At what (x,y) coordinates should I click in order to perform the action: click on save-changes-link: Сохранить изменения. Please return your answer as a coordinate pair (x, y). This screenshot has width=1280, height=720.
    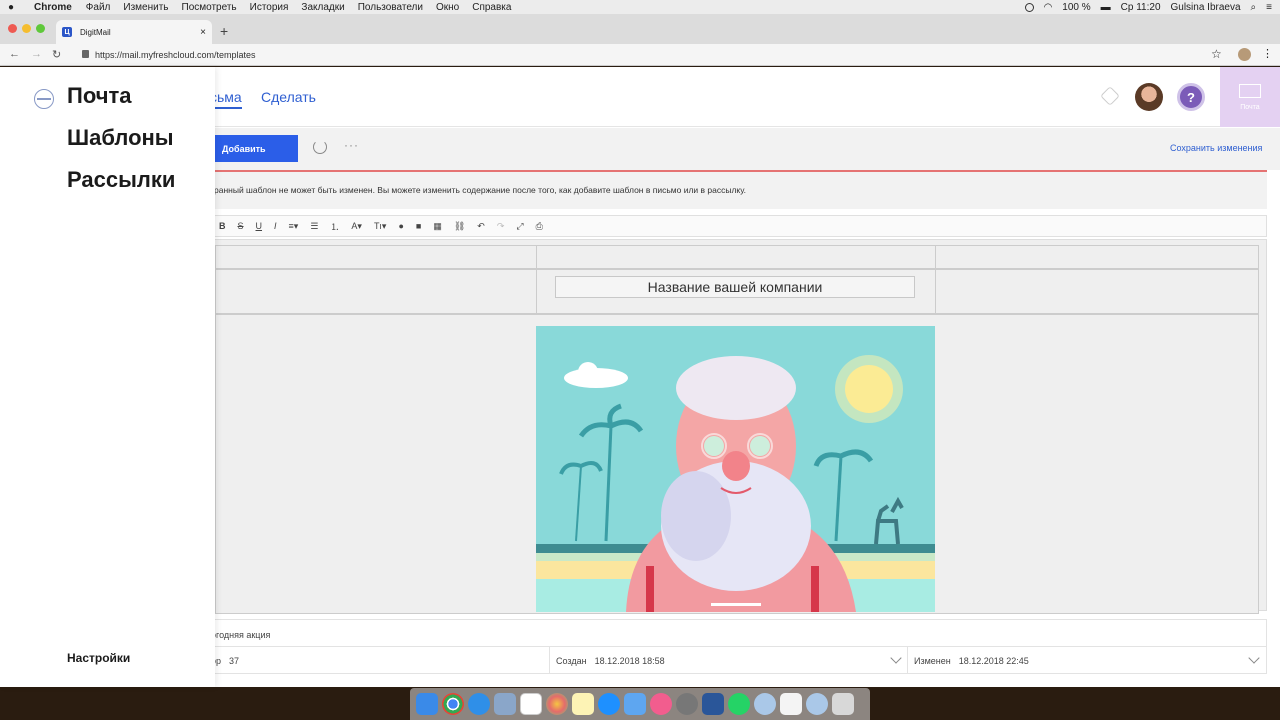
    Looking at the image, I should click on (1216, 148).